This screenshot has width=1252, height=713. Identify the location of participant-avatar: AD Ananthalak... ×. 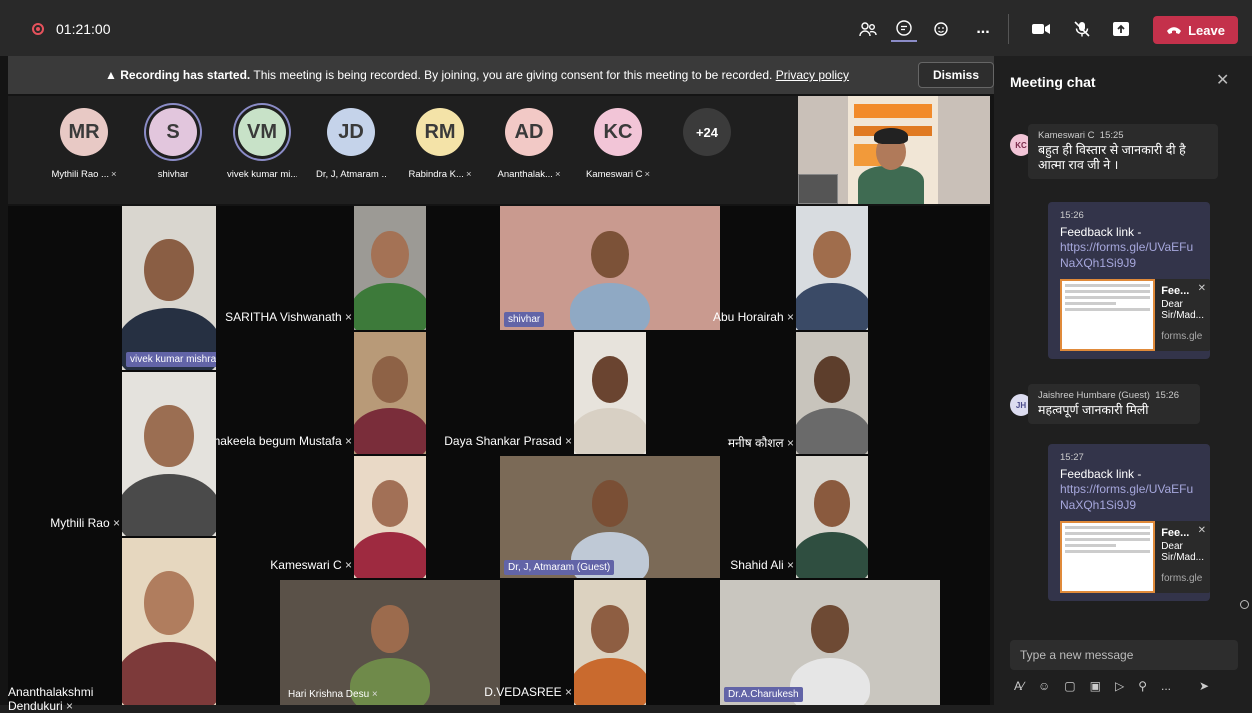
(529, 144).